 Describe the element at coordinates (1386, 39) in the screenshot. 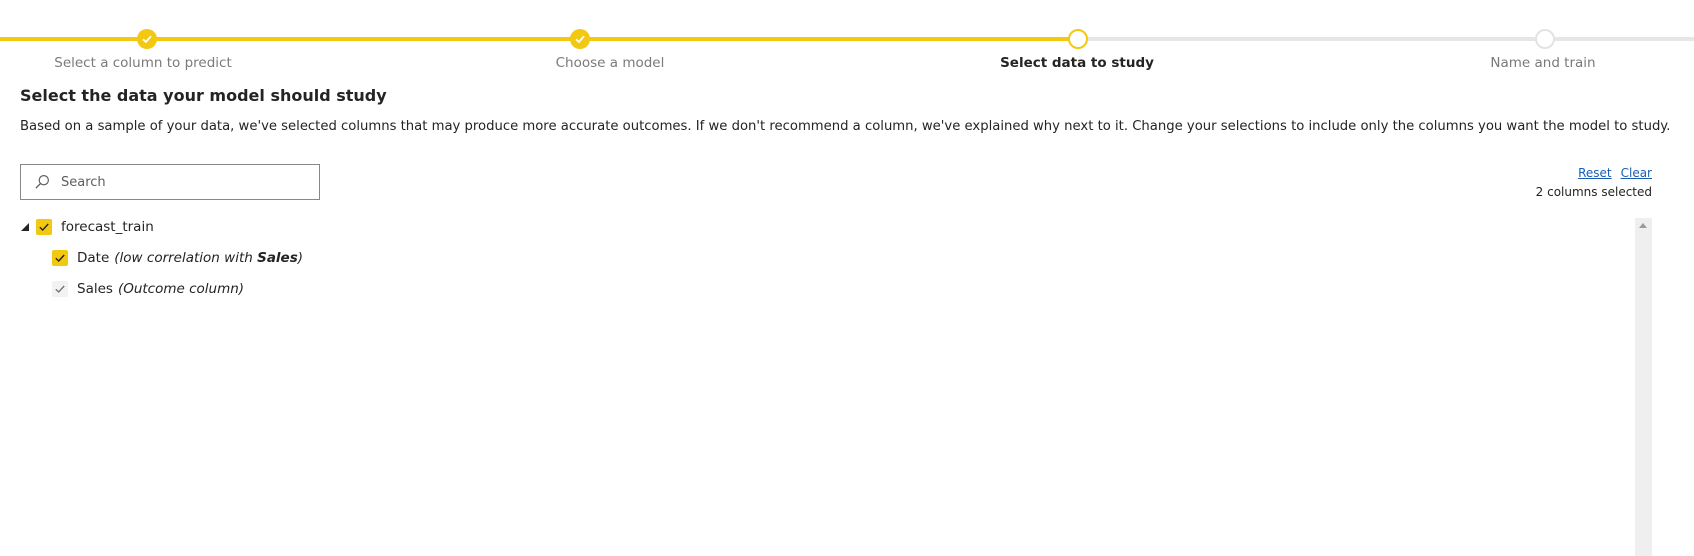

I see `stepper-remaining-track` at that location.